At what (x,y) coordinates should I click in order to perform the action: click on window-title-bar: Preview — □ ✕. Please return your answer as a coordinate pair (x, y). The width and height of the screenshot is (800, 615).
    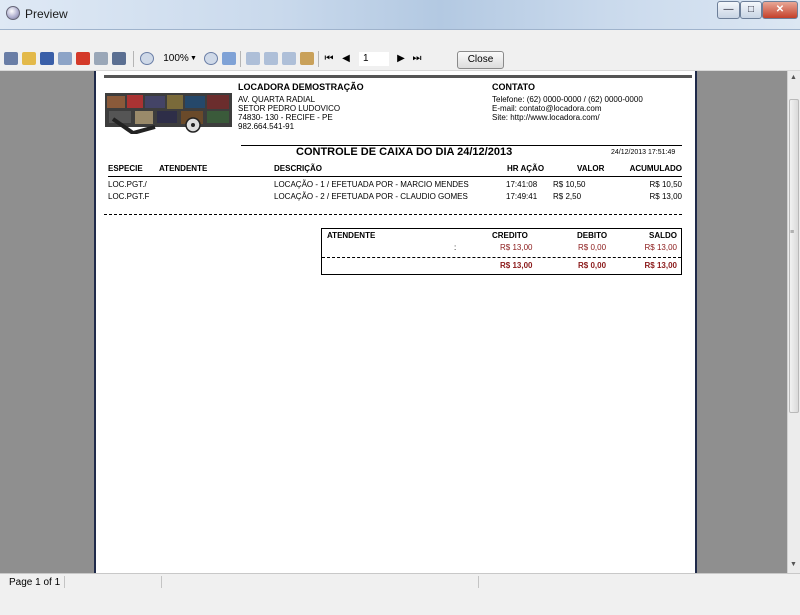
    Looking at the image, I should click on (400, 15).